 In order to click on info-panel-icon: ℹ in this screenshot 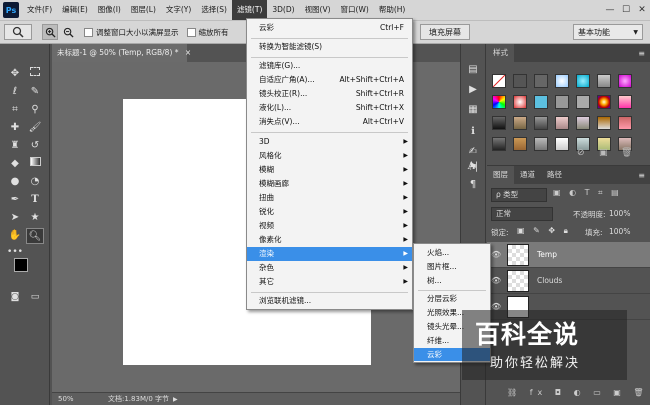, I will do `click(473, 132)`.